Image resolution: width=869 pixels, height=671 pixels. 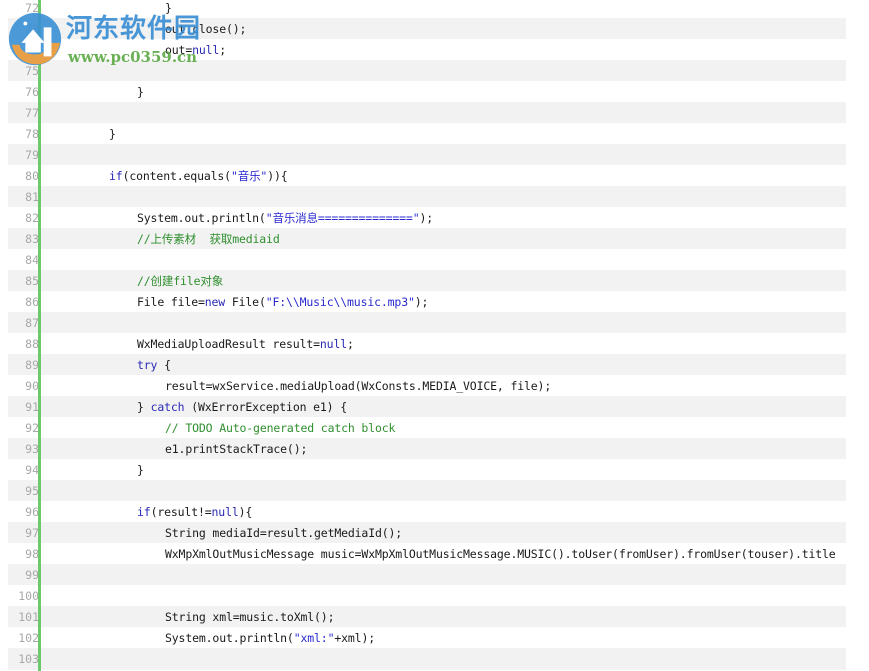 I want to click on code-text: //上传素材 获取mediaid, so click(x=208, y=239).